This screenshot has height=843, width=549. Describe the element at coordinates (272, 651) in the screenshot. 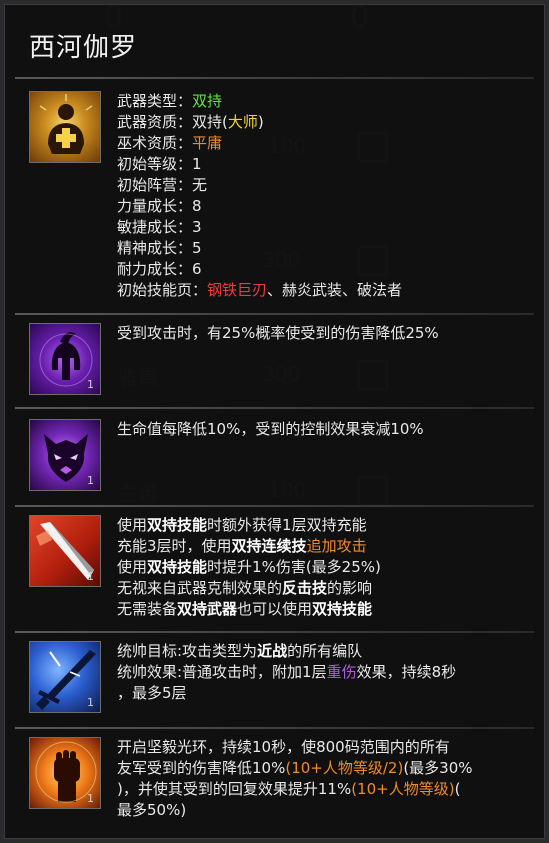

I see `description-segment: 近战` at that location.